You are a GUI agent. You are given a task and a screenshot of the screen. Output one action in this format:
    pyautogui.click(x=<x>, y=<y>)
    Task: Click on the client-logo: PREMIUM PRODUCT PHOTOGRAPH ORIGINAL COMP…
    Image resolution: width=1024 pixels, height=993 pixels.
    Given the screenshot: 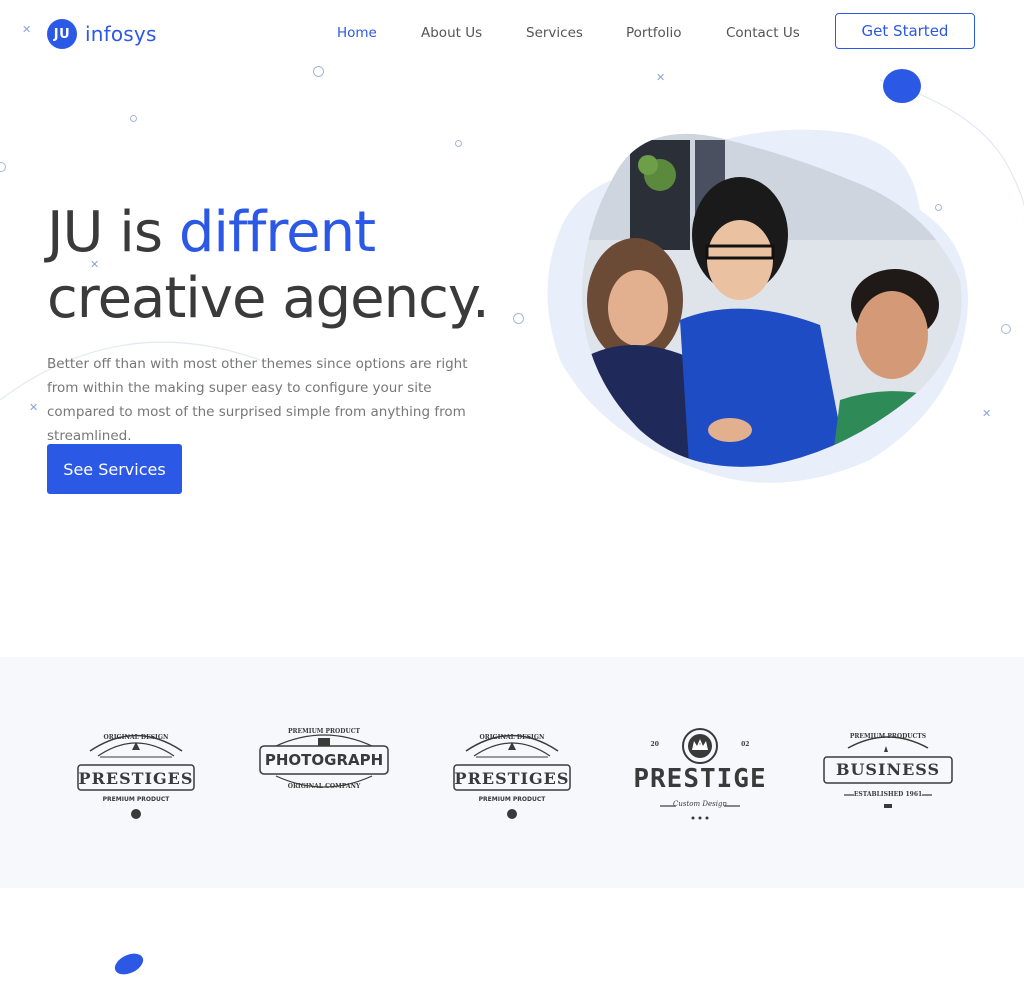 What is the action you would take?
    pyautogui.click(x=324, y=761)
    